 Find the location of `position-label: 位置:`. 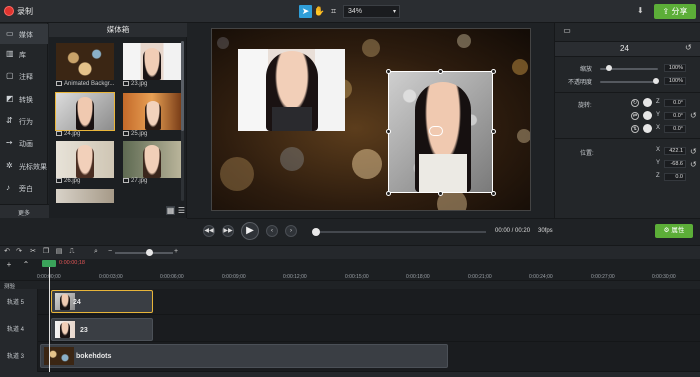

position-label: 位置: is located at coordinates (587, 154).